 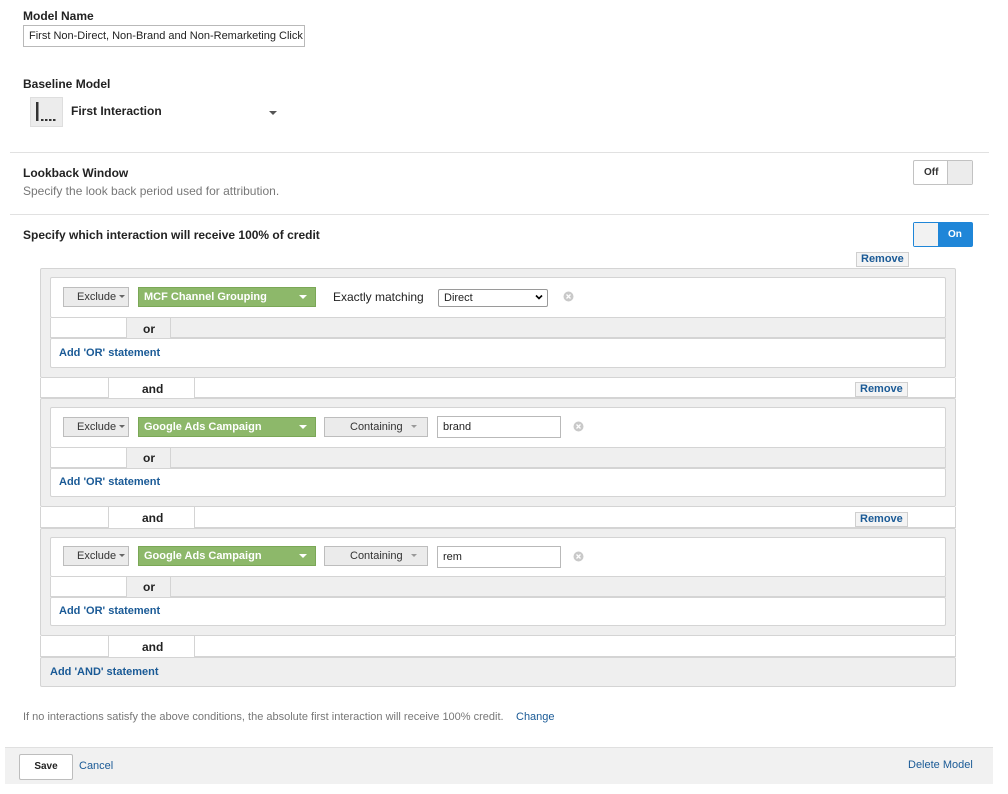 What do you see at coordinates (499, 557) in the screenshot?
I see `value-input: rem` at bounding box center [499, 557].